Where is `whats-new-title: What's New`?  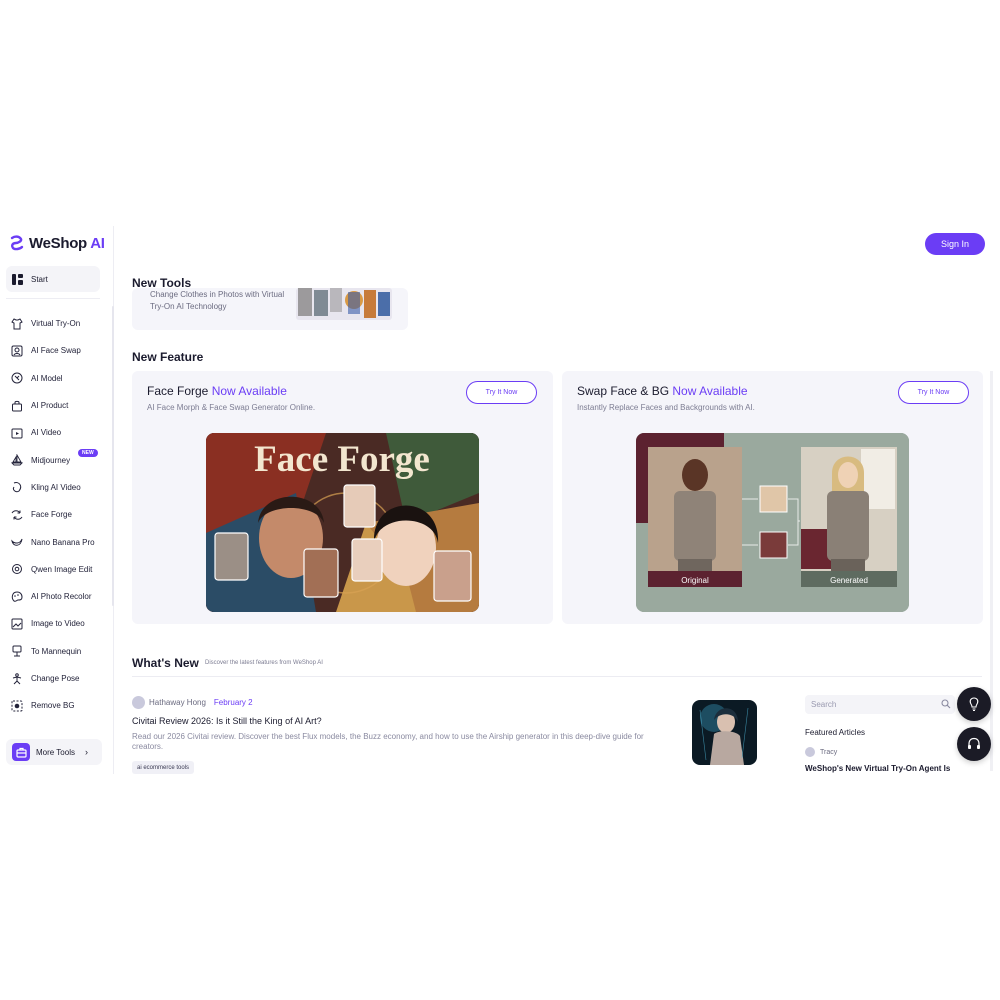 whats-new-title: What's New is located at coordinates (165, 663).